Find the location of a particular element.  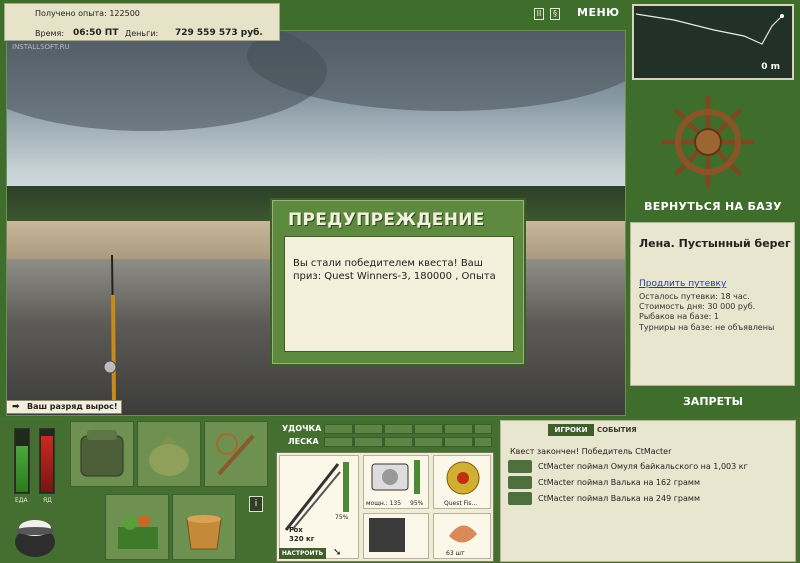

hook-slot is located at coordinates (396, 536).